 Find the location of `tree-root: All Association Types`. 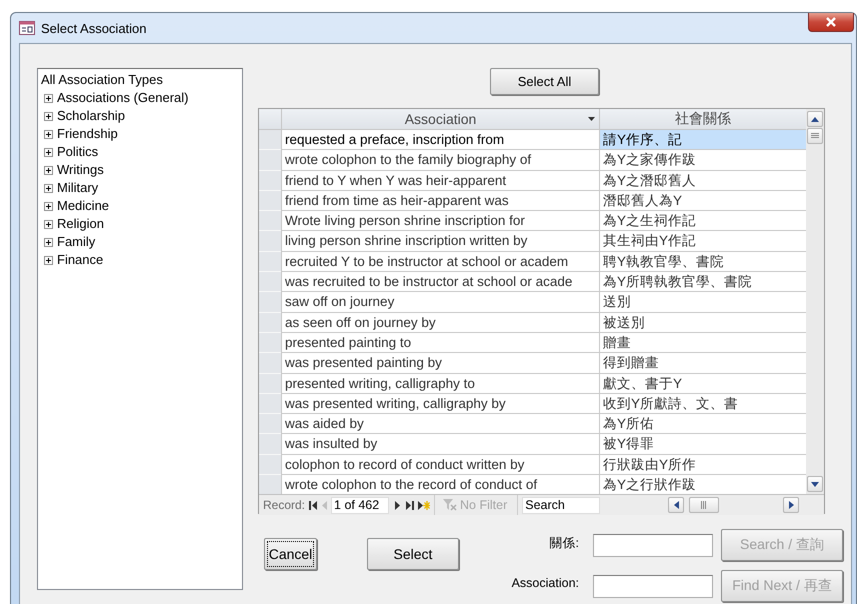

tree-root: All Association Types is located at coordinates (140, 80).